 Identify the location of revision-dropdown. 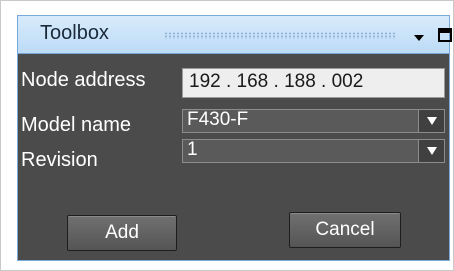
(431, 151).